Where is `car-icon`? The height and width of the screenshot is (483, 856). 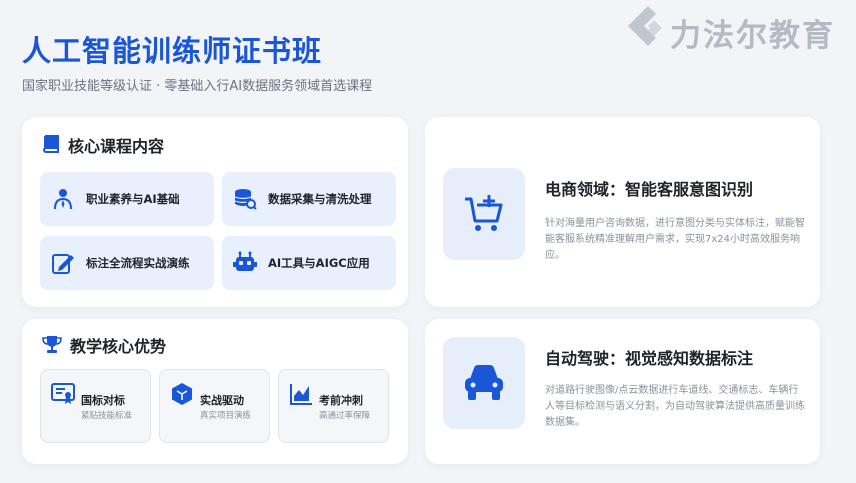
car-icon is located at coordinates (484, 382).